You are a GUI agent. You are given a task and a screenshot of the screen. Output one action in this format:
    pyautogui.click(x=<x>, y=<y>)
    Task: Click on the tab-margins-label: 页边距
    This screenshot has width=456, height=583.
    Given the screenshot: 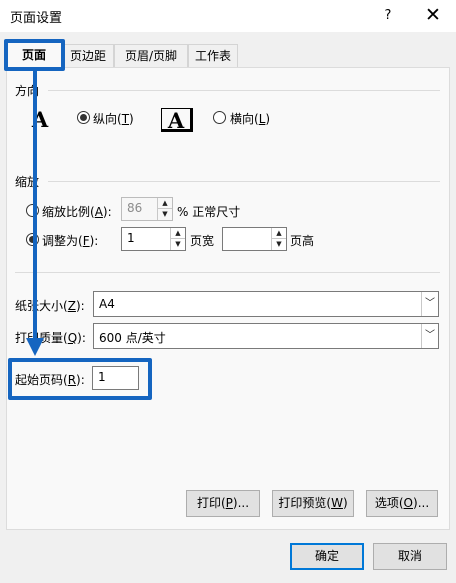 What is the action you would take?
    pyautogui.click(x=87, y=56)
    